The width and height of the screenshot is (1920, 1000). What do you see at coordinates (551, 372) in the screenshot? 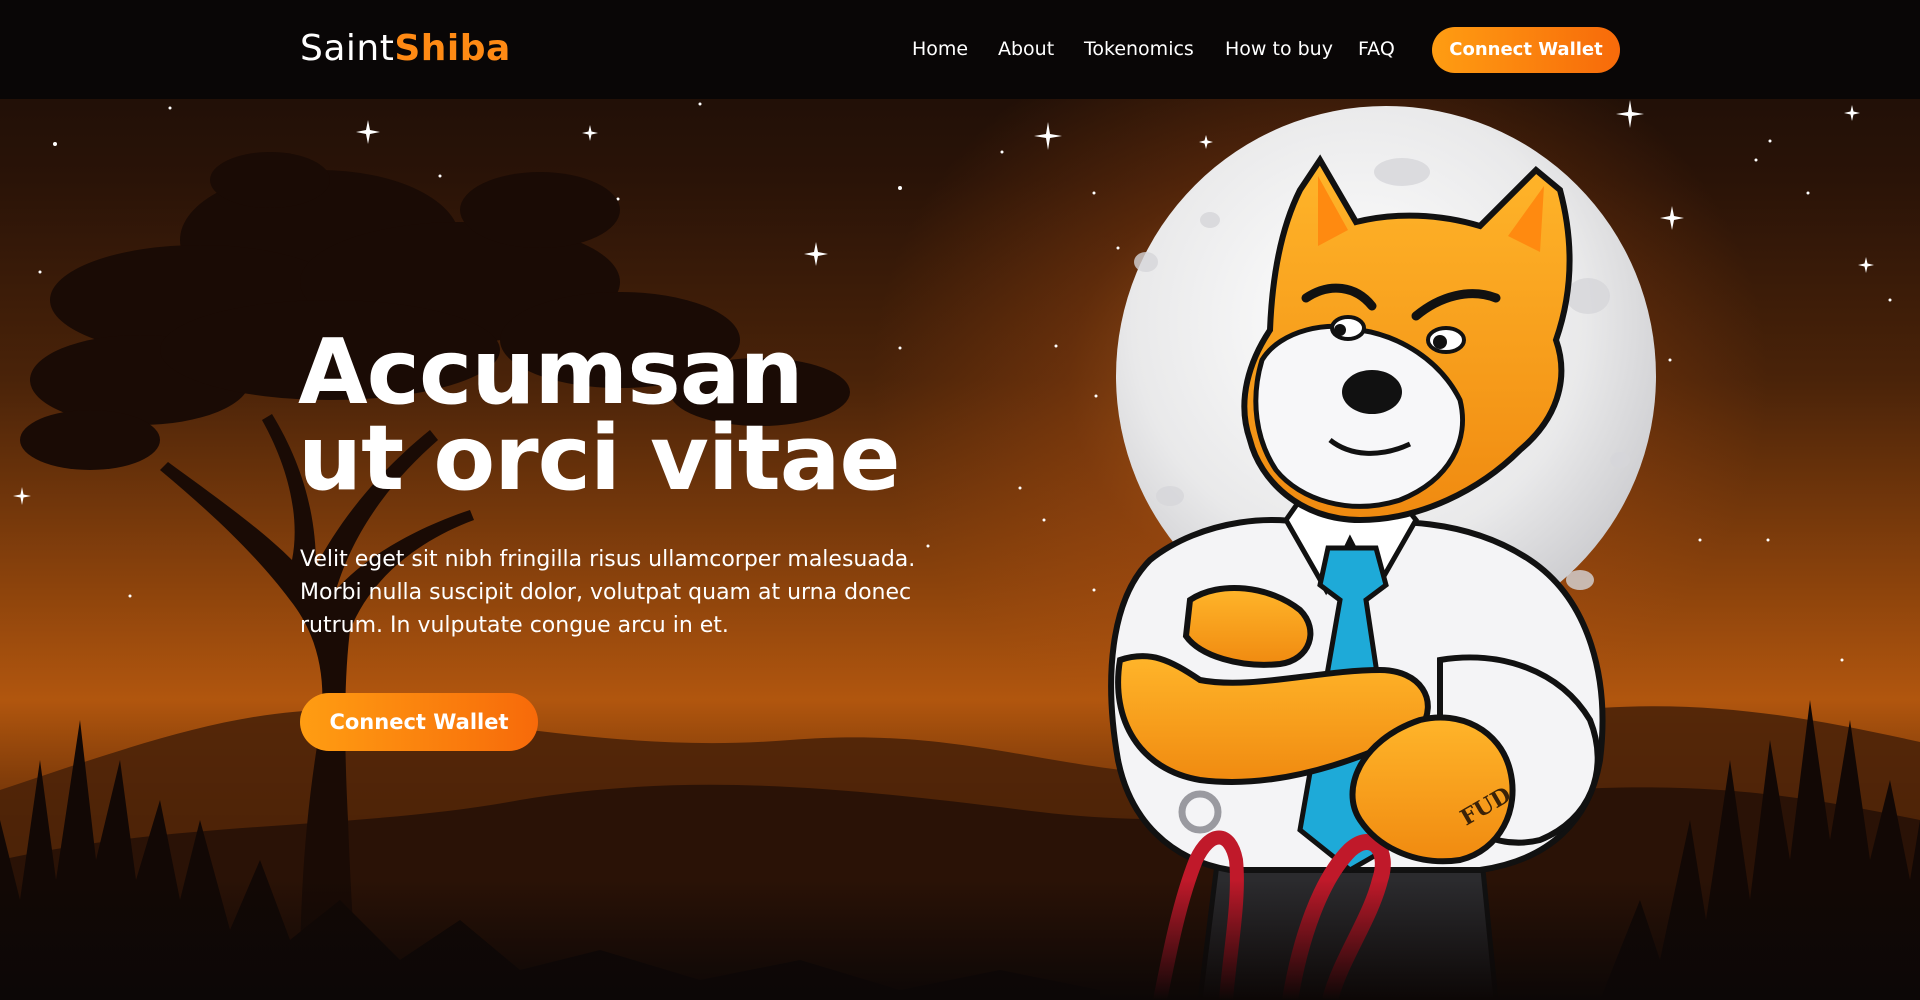
I see `hero-title-line1: Accumsan` at bounding box center [551, 372].